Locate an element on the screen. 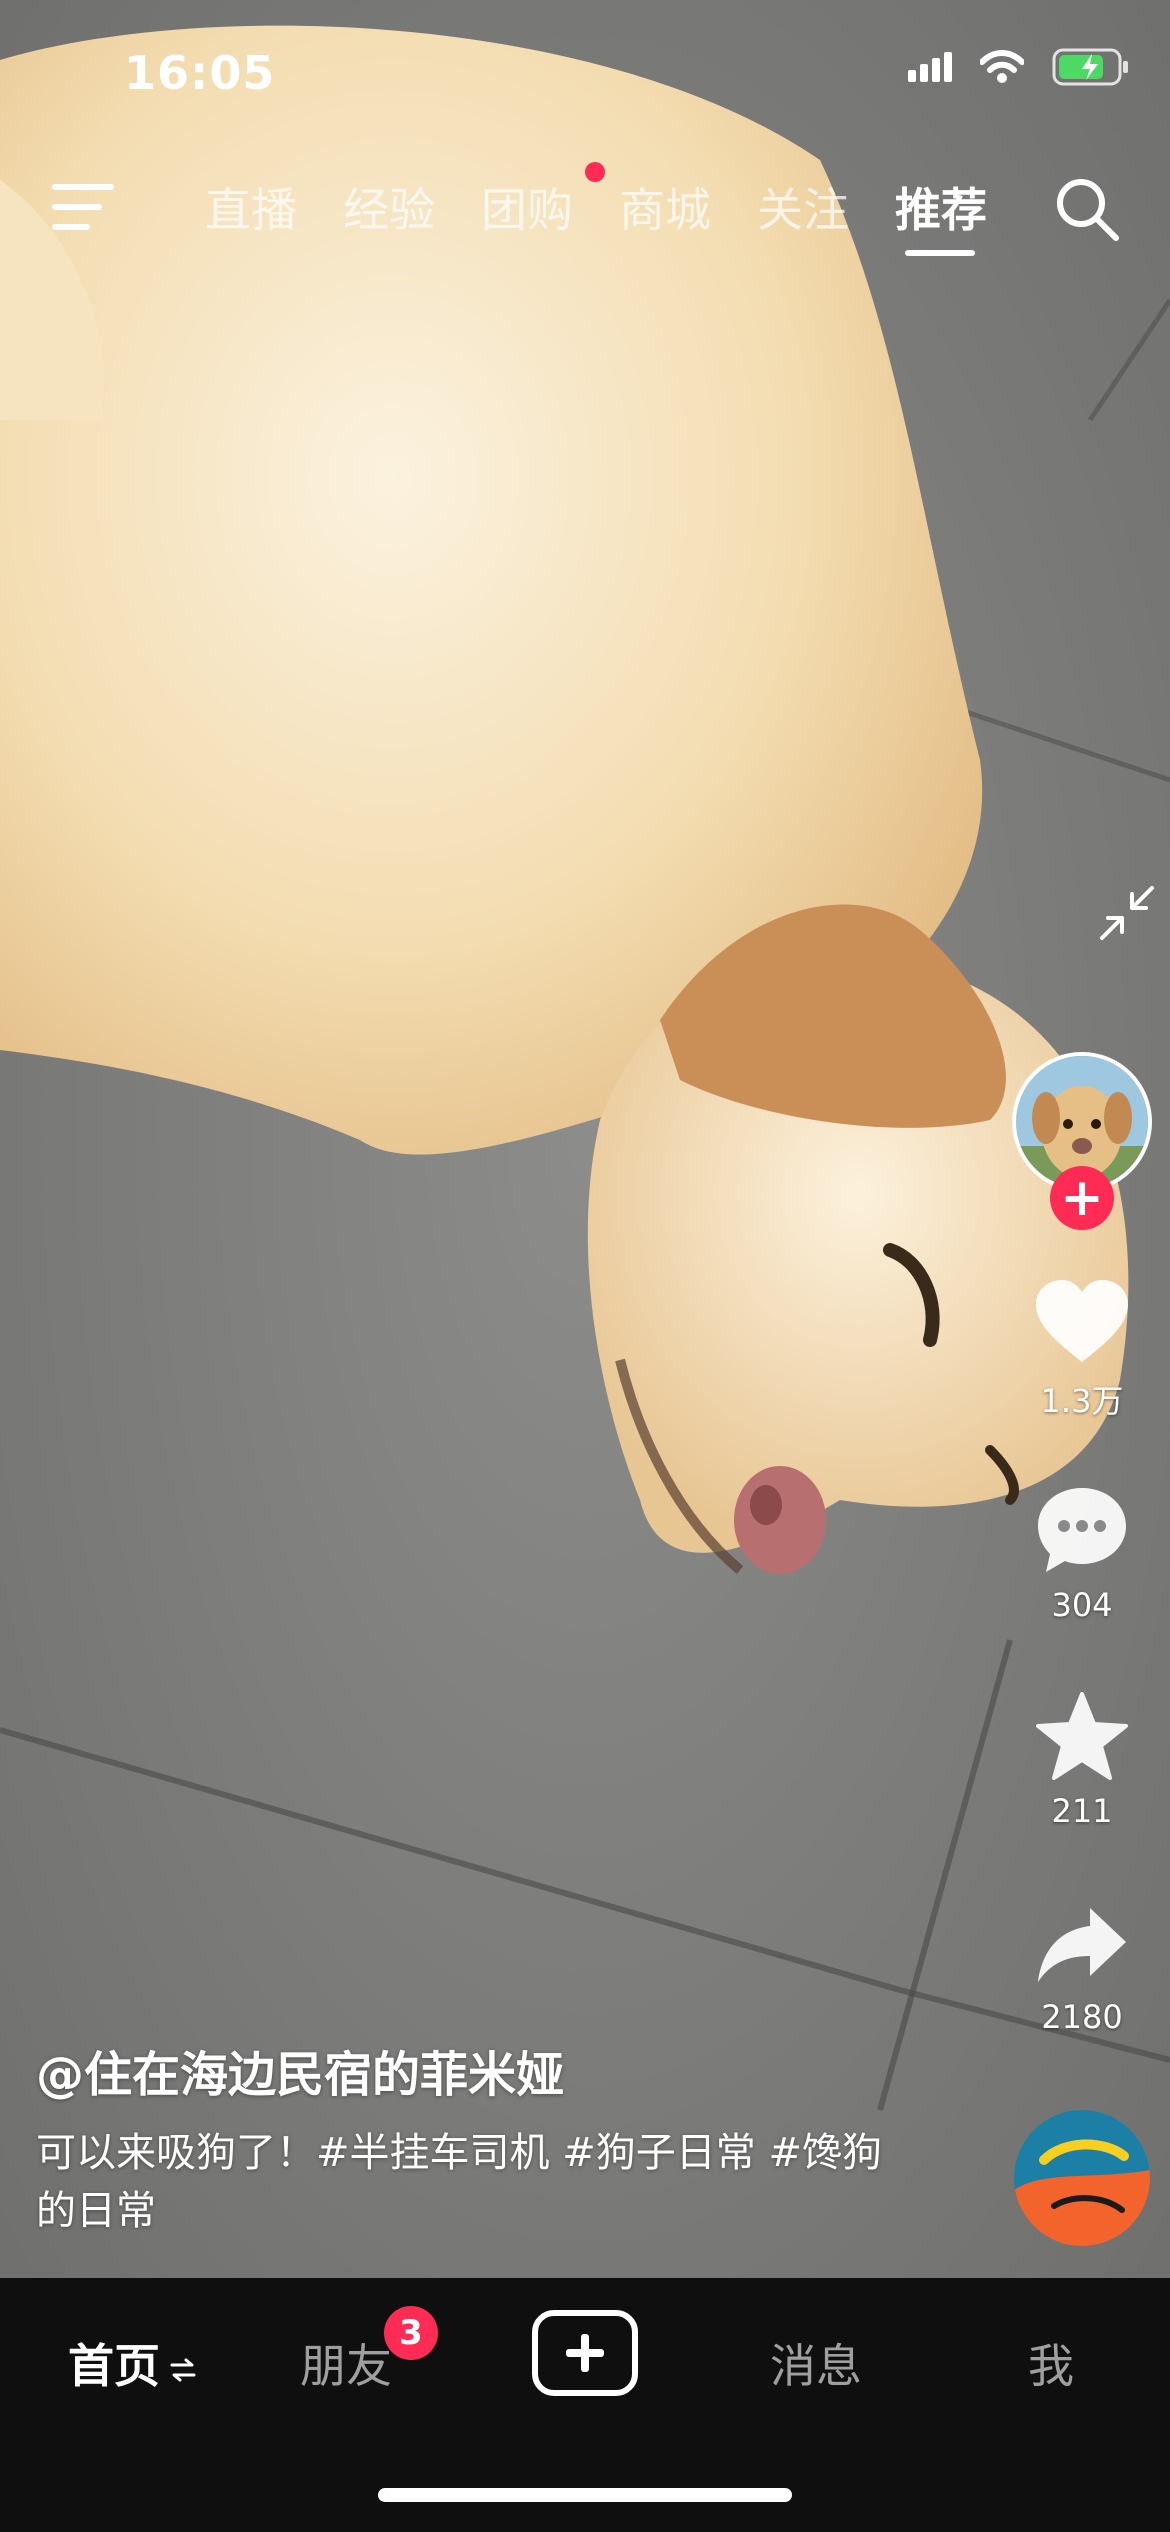 The height and width of the screenshot is (2532, 1170). like-button: 1.3万 is located at coordinates (1082, 1350).